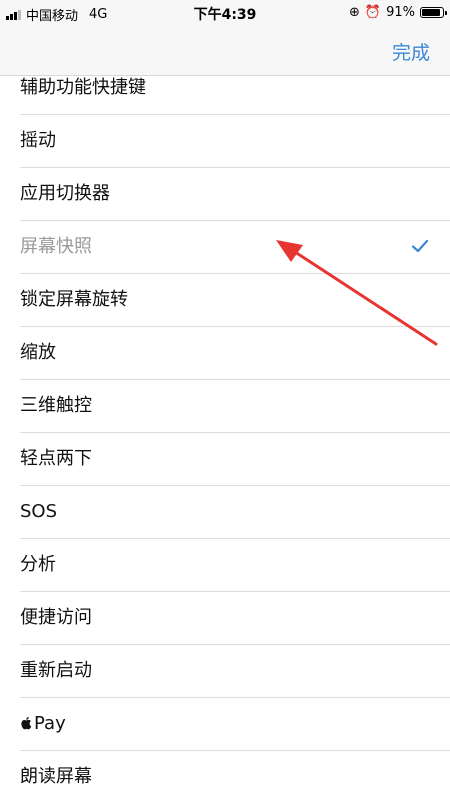  I want to click on status-bar: 中国移动 4G 下午4:39 ⊕ ⏰ 91%, so click(225, 13).